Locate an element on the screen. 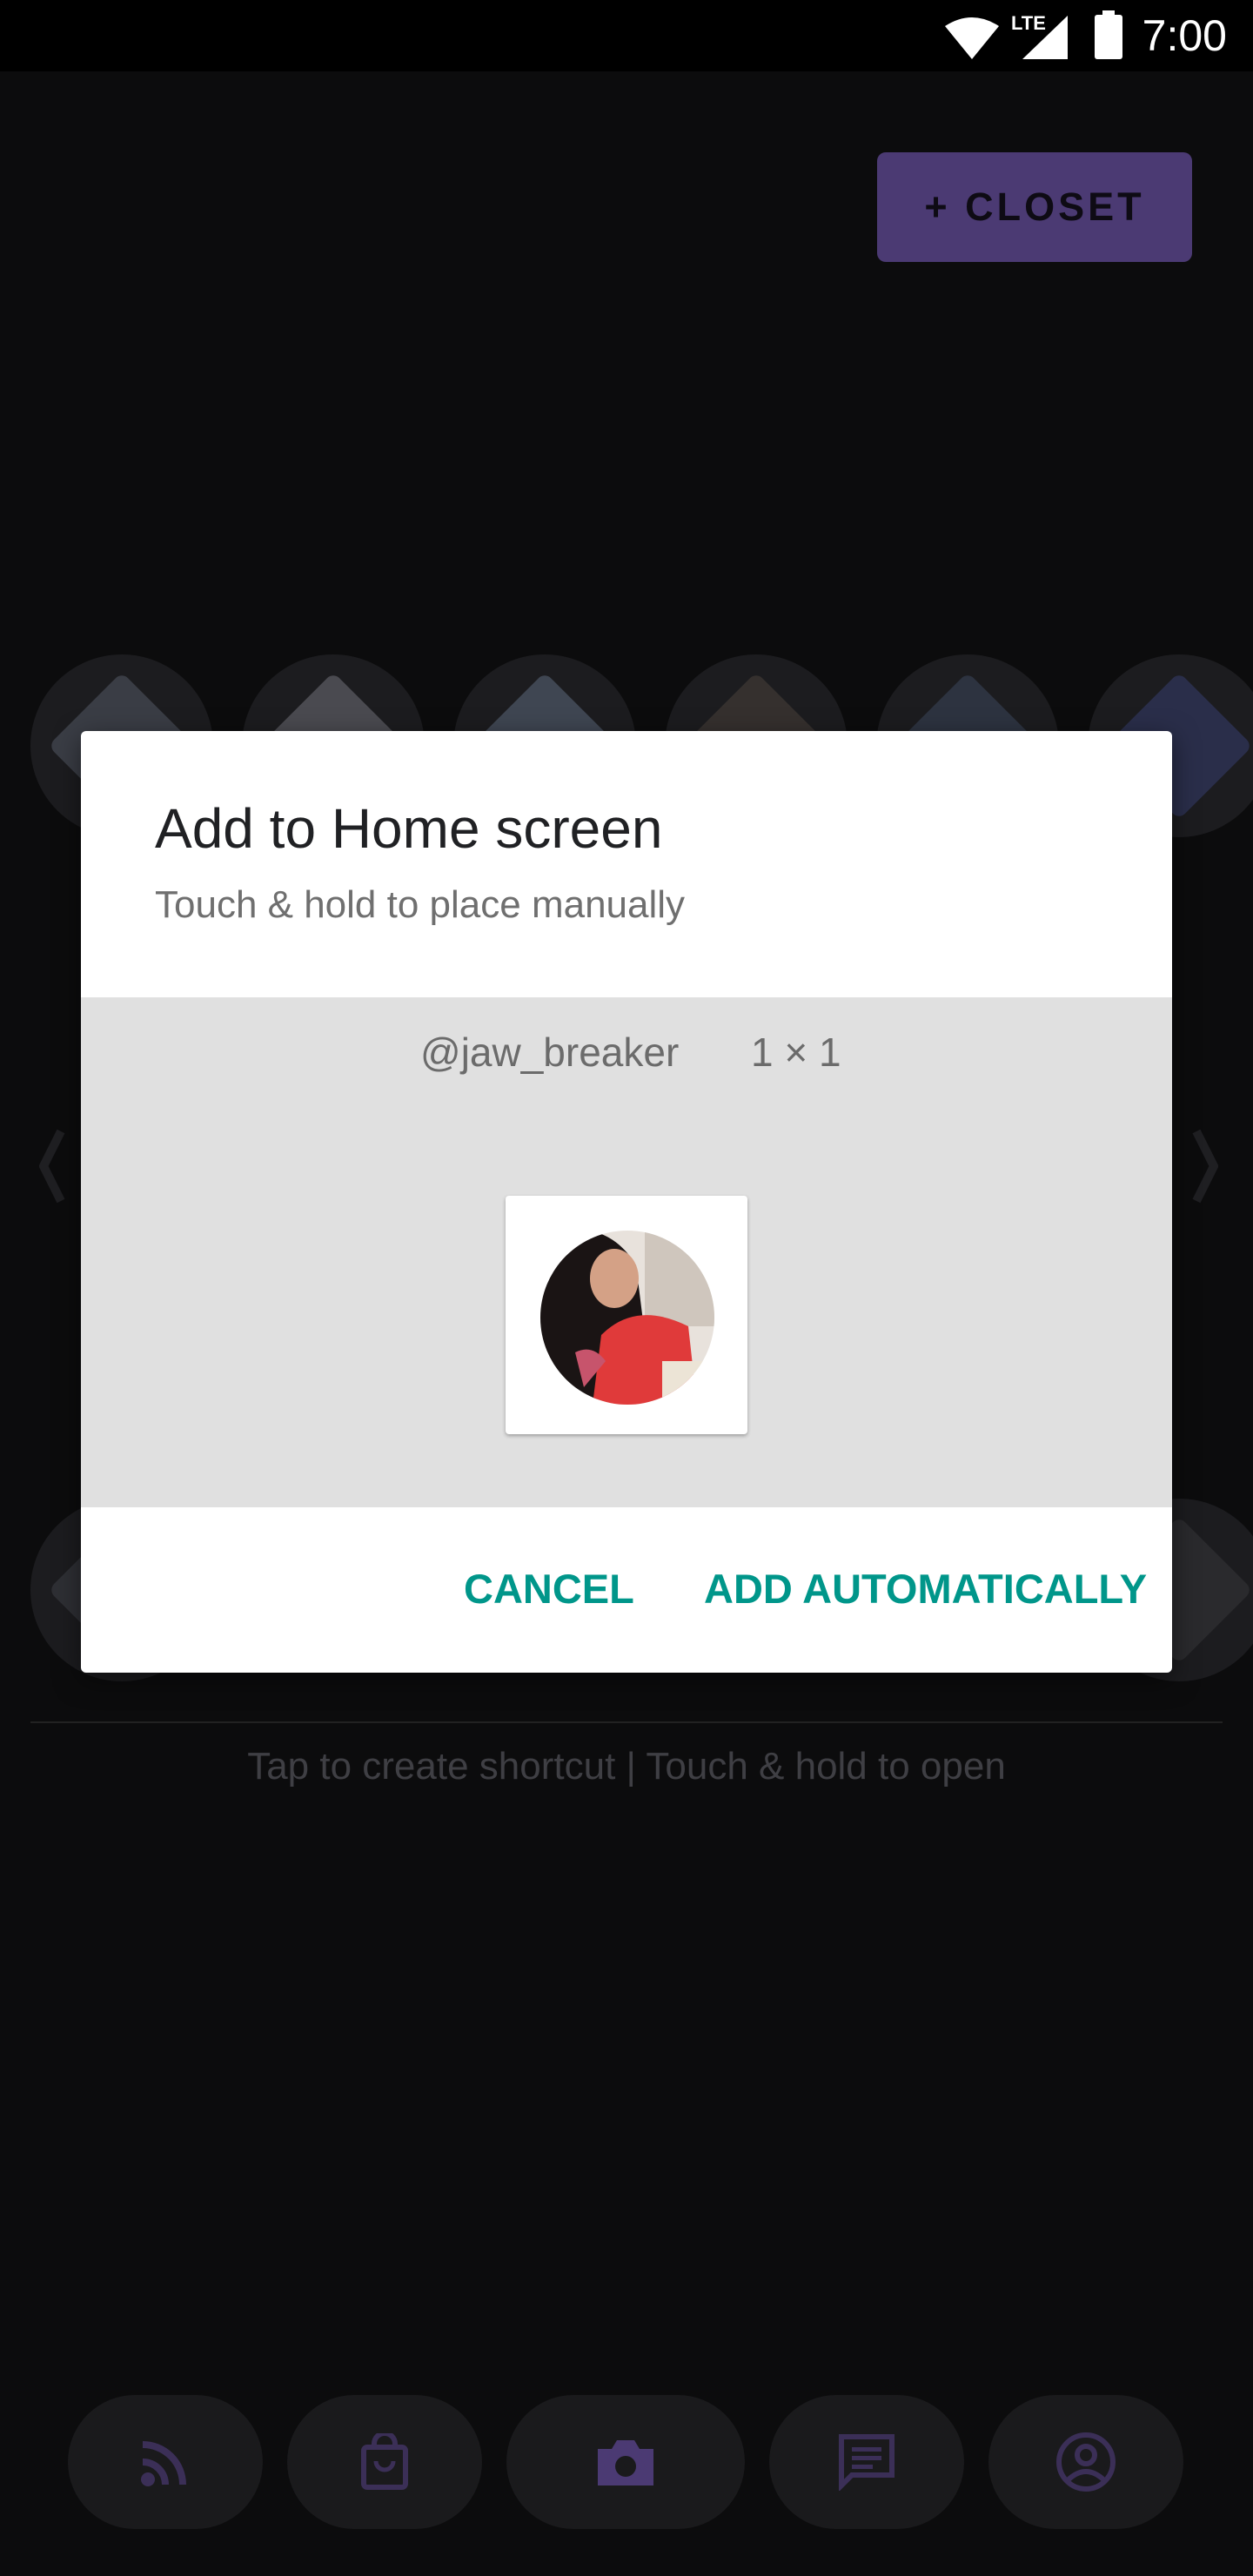  carousel-left-arrow is located at coordinates (52, 1166).